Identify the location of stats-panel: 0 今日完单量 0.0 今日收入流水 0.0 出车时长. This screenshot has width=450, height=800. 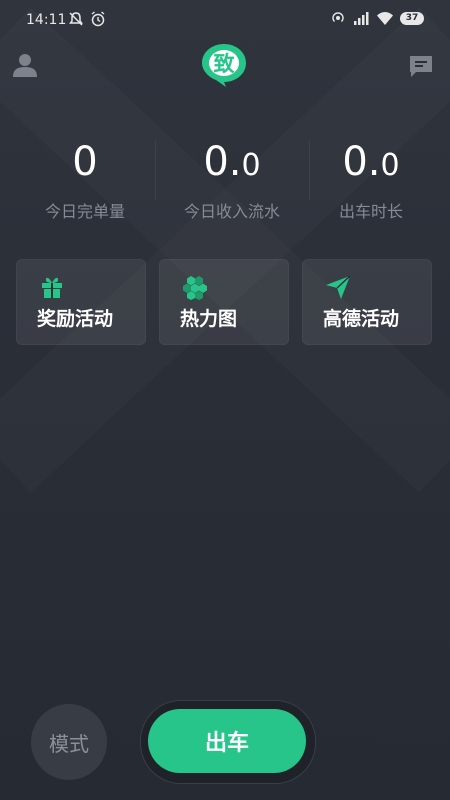
(225, 178).